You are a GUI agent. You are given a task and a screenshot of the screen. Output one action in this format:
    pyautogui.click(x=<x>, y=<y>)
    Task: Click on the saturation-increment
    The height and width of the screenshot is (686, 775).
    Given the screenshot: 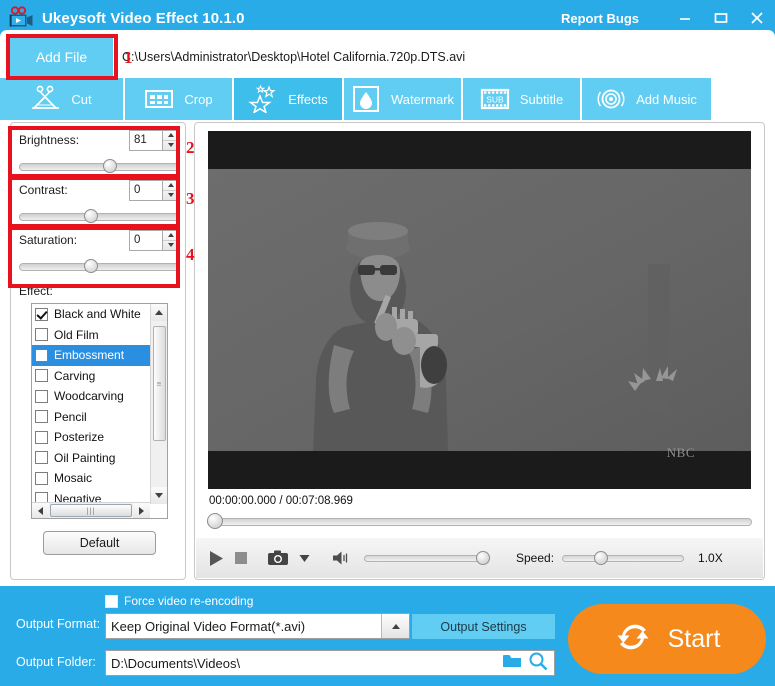 What is the action you would take?
    pyautogui.click(x=170, y=236)
    